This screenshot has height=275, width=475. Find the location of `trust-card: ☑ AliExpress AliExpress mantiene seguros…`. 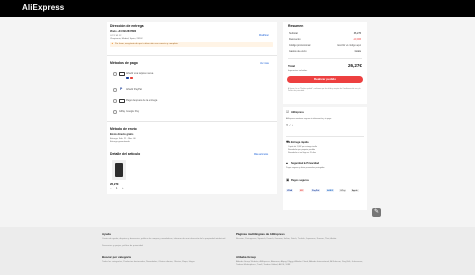

trust-card: ☑ AliExpress AliExpress mantiene seguros… is located at coordinates (325, 158).